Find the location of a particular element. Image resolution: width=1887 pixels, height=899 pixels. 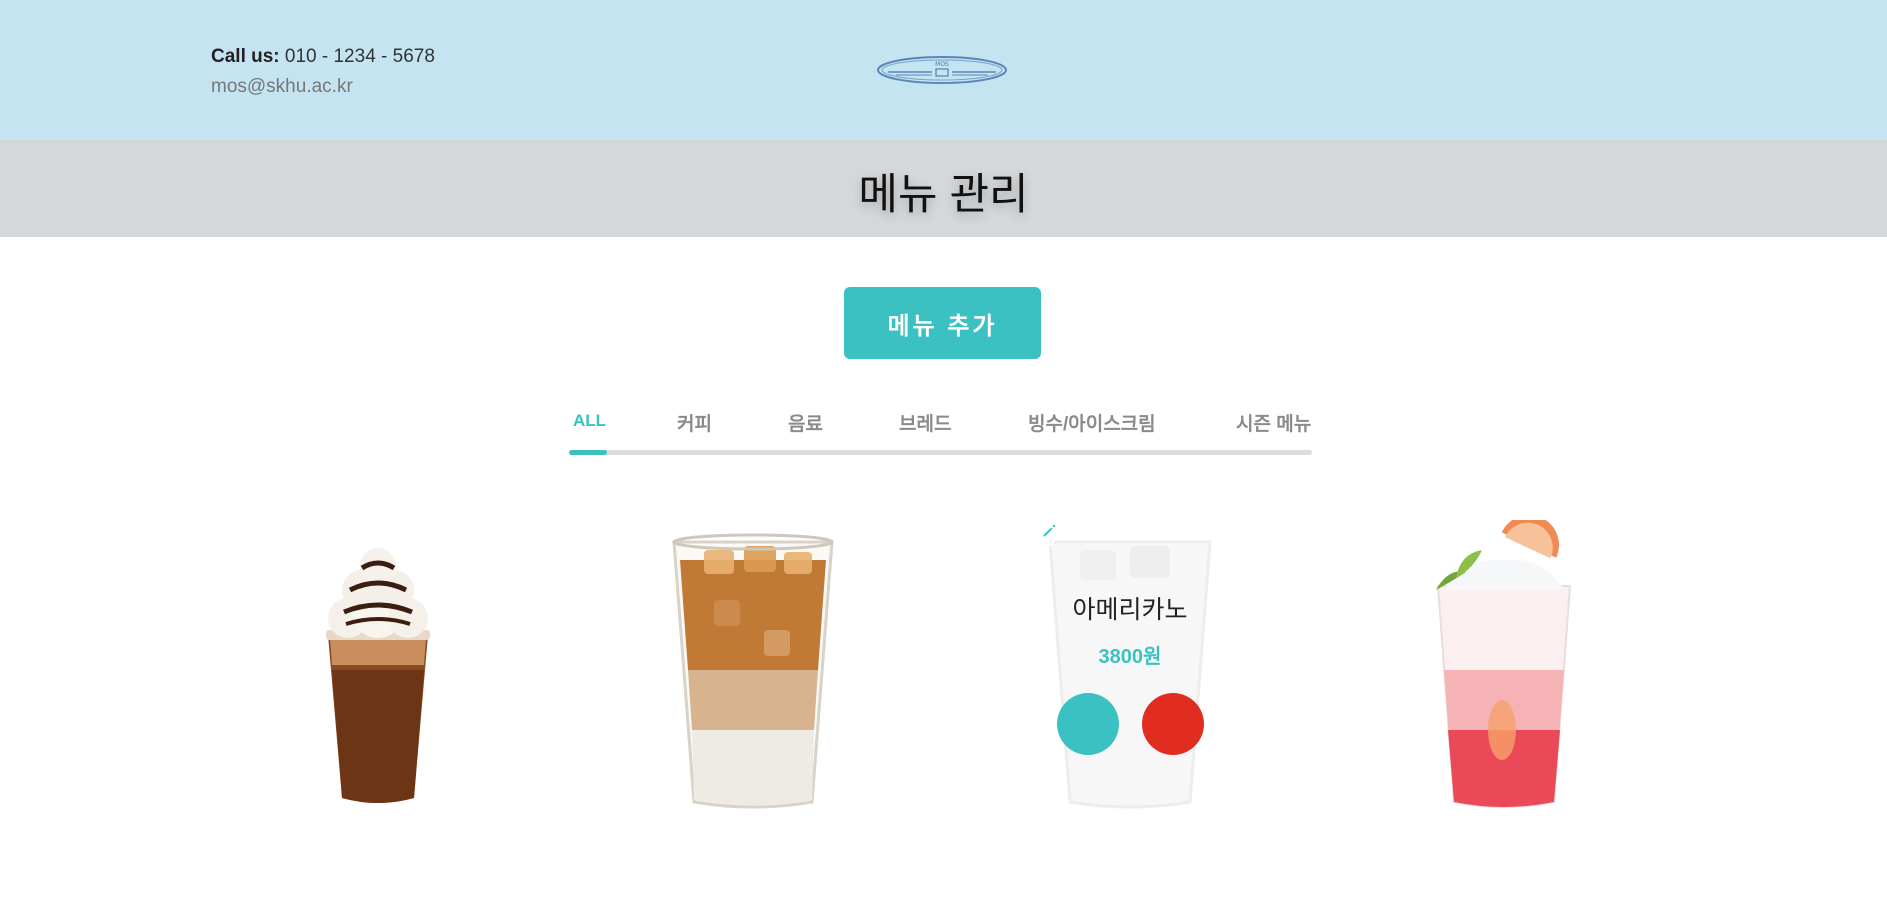

chocolate-frappe-image is located at coordinates (378, 675).